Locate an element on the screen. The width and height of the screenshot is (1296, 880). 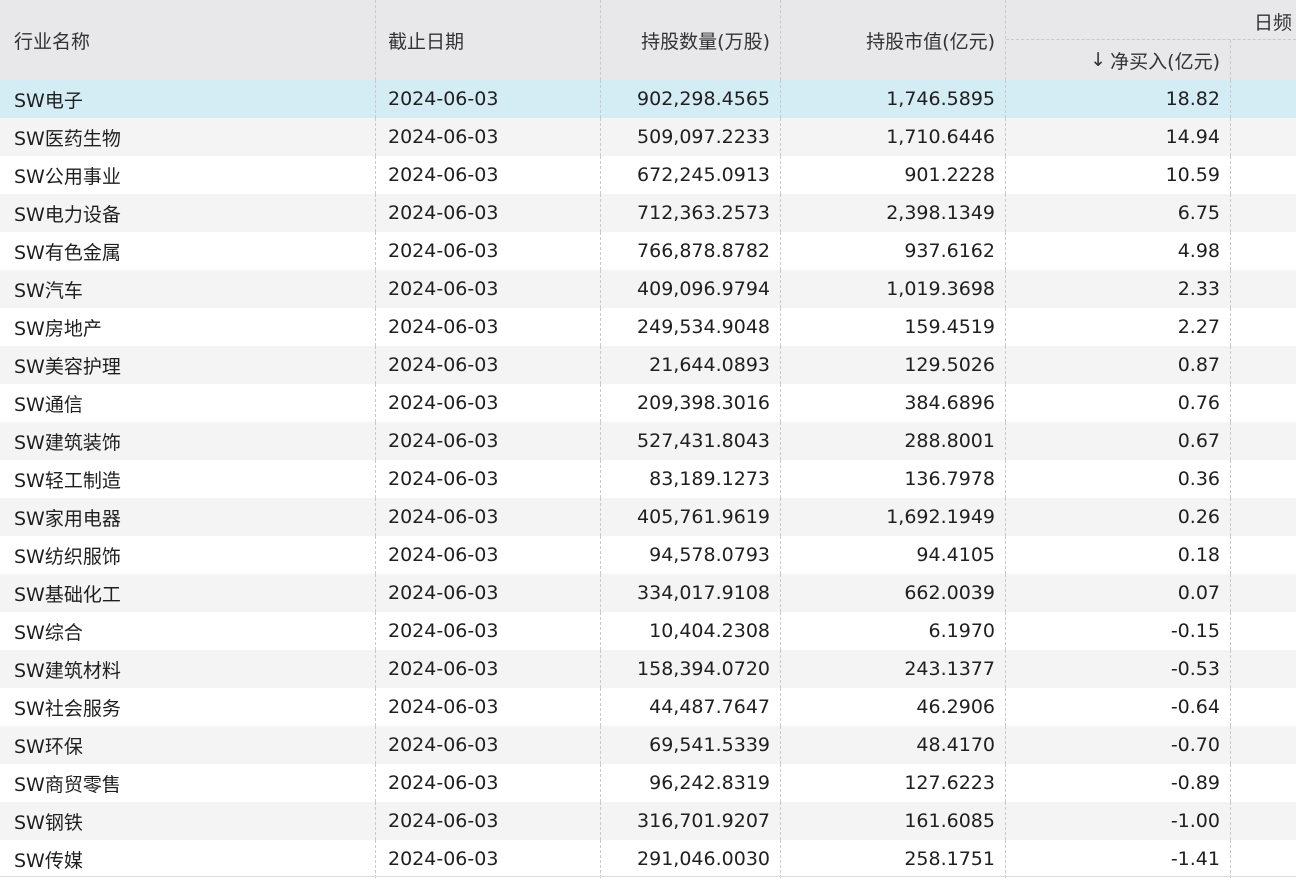
cell-value: 901.2228 is located at coordinates (893, 175).